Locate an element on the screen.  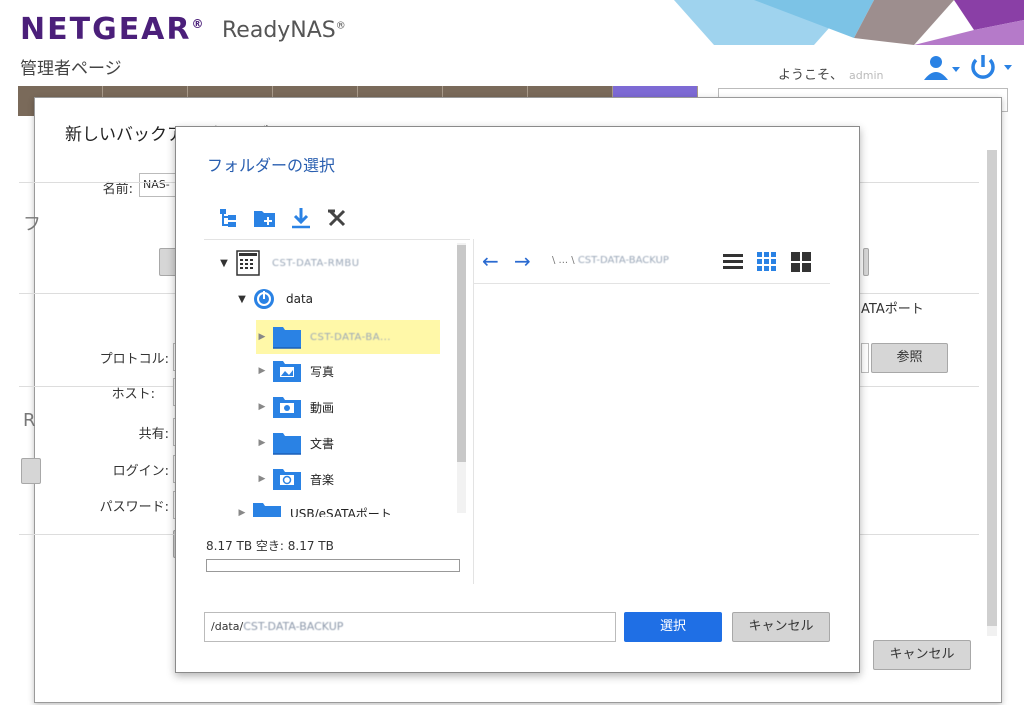
page-title: 管理者ページ is located at coordinates (71, 69).